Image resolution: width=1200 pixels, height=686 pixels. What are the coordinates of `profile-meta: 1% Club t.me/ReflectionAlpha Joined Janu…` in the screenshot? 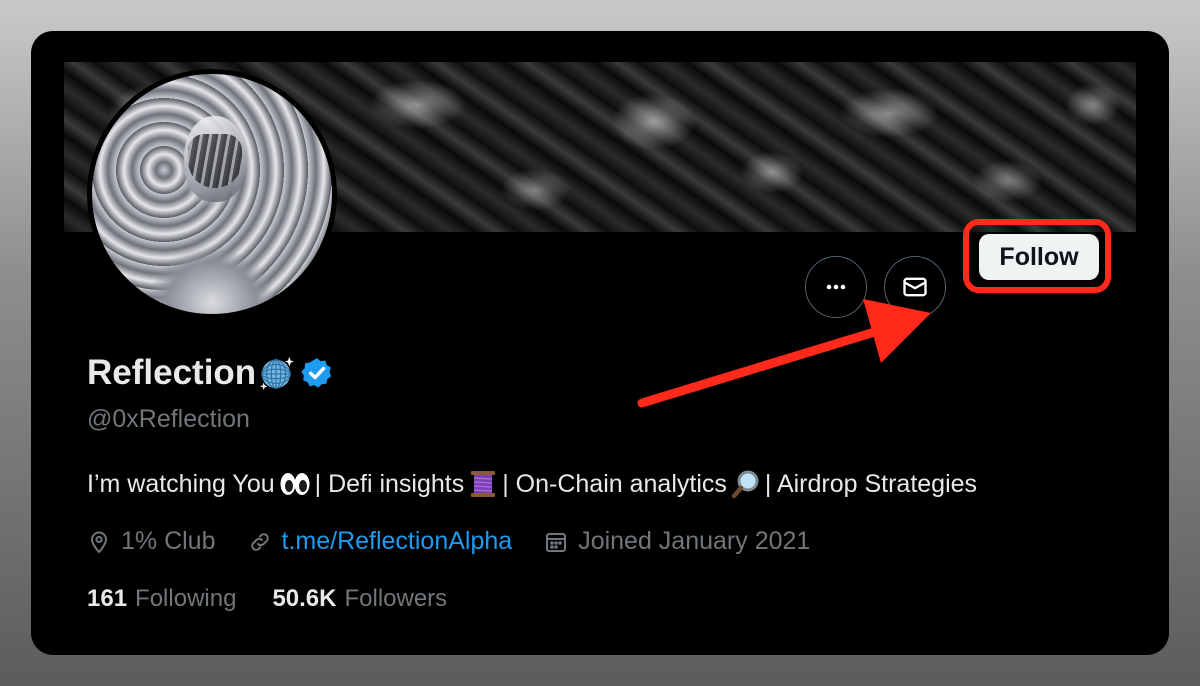 It's located at (464, 541).